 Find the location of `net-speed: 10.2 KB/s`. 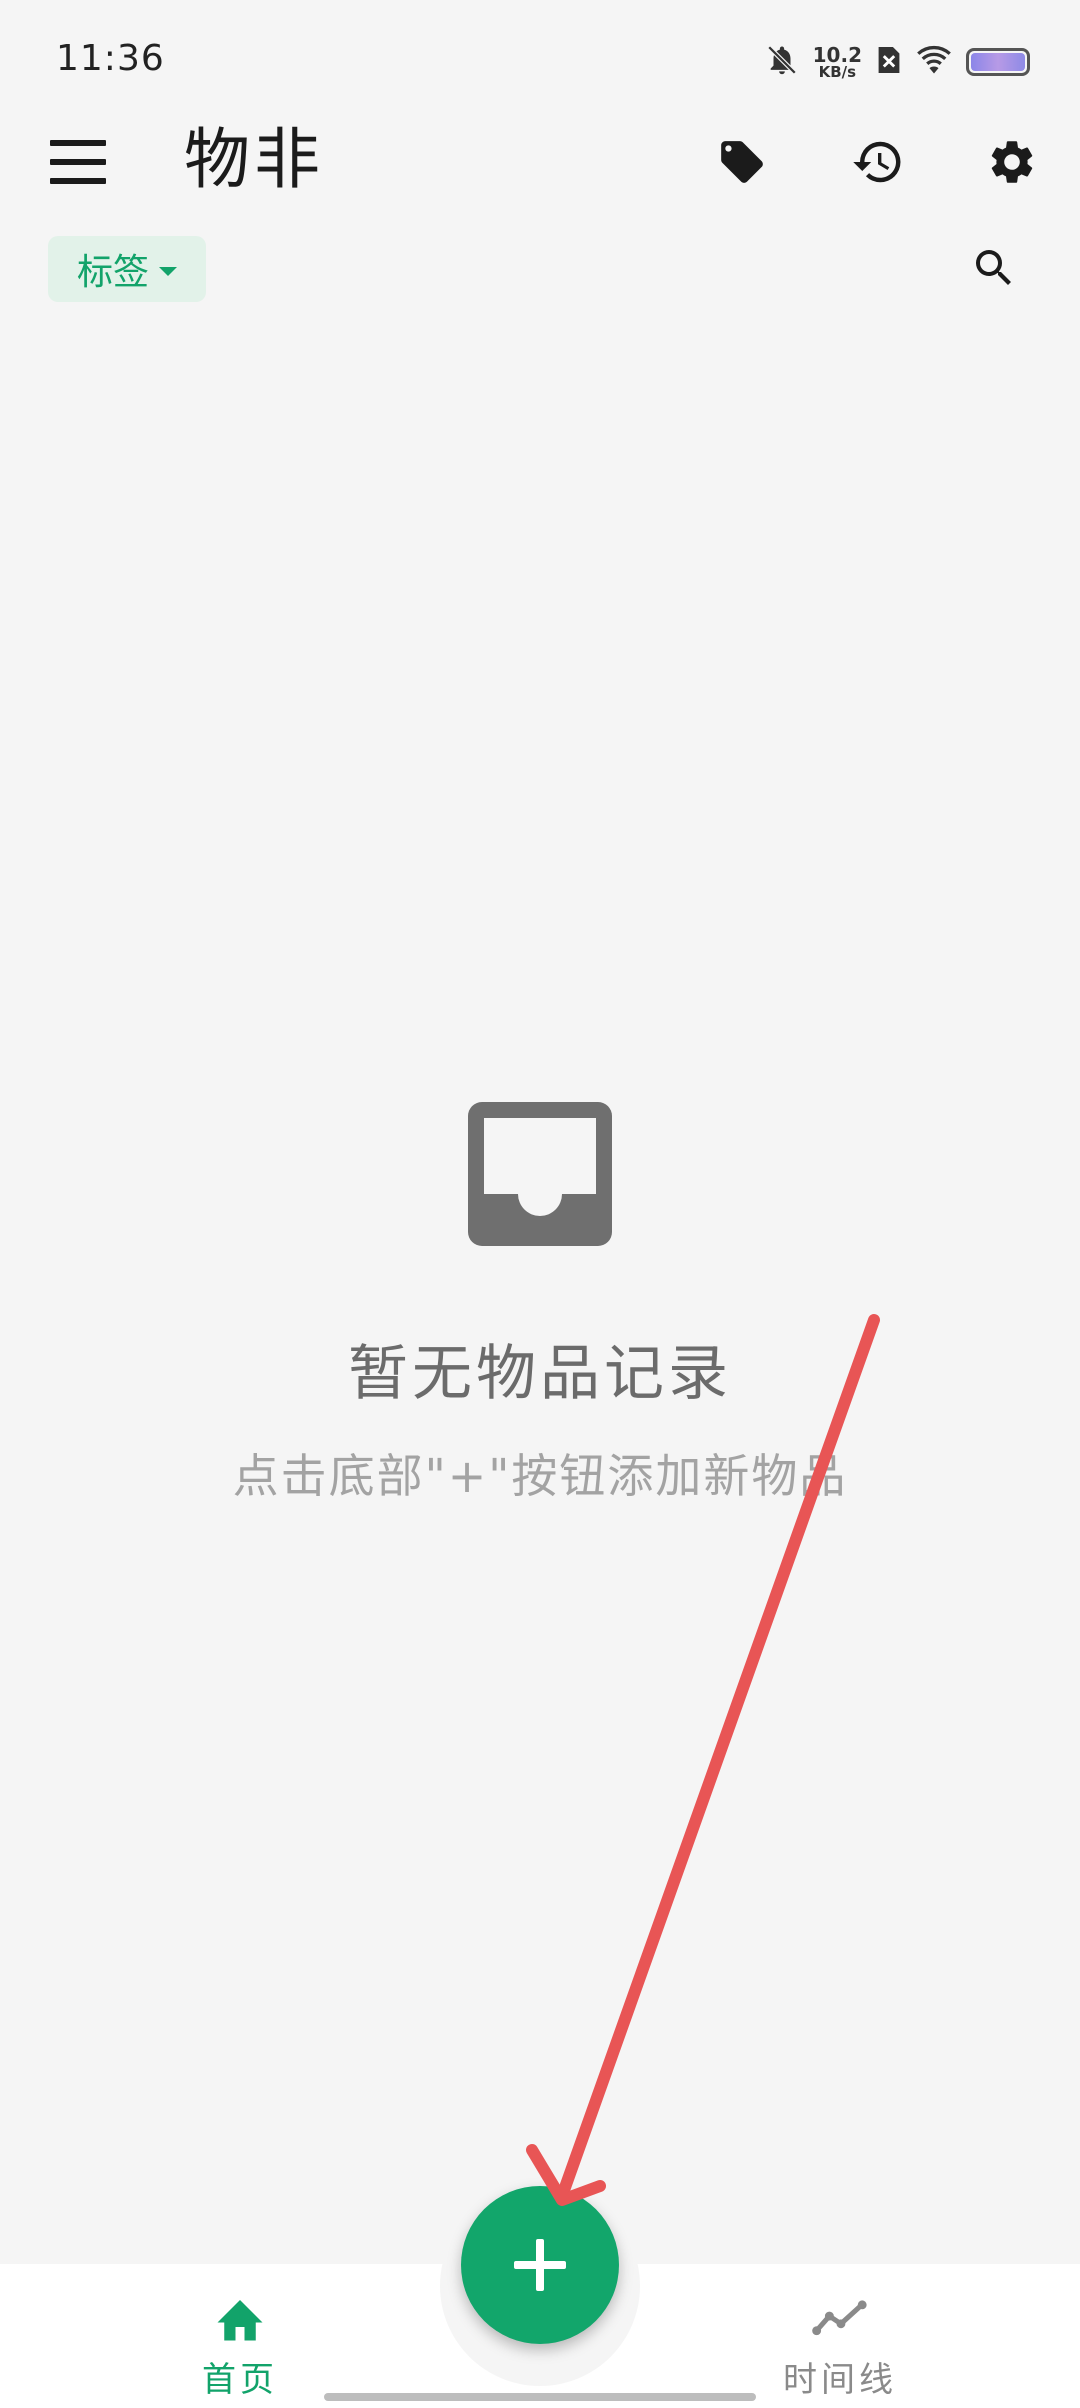

net-speed: 10.2 KB/s is located at coordinates (837, 62).